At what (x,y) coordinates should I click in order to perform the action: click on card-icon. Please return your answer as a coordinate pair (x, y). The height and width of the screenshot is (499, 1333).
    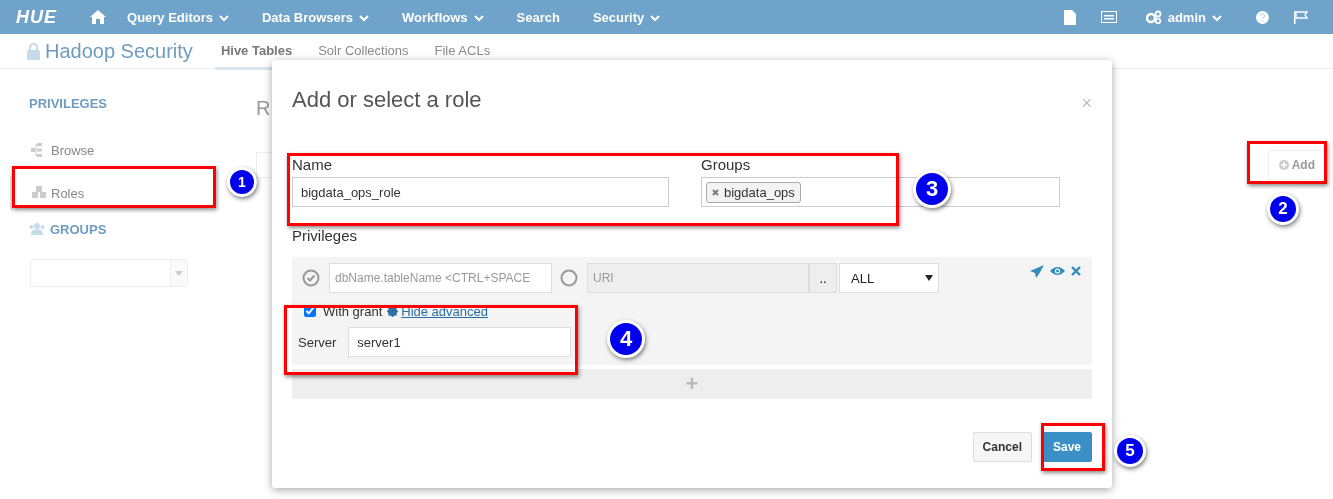
    Looking at the image, I should click on (1108, 17).